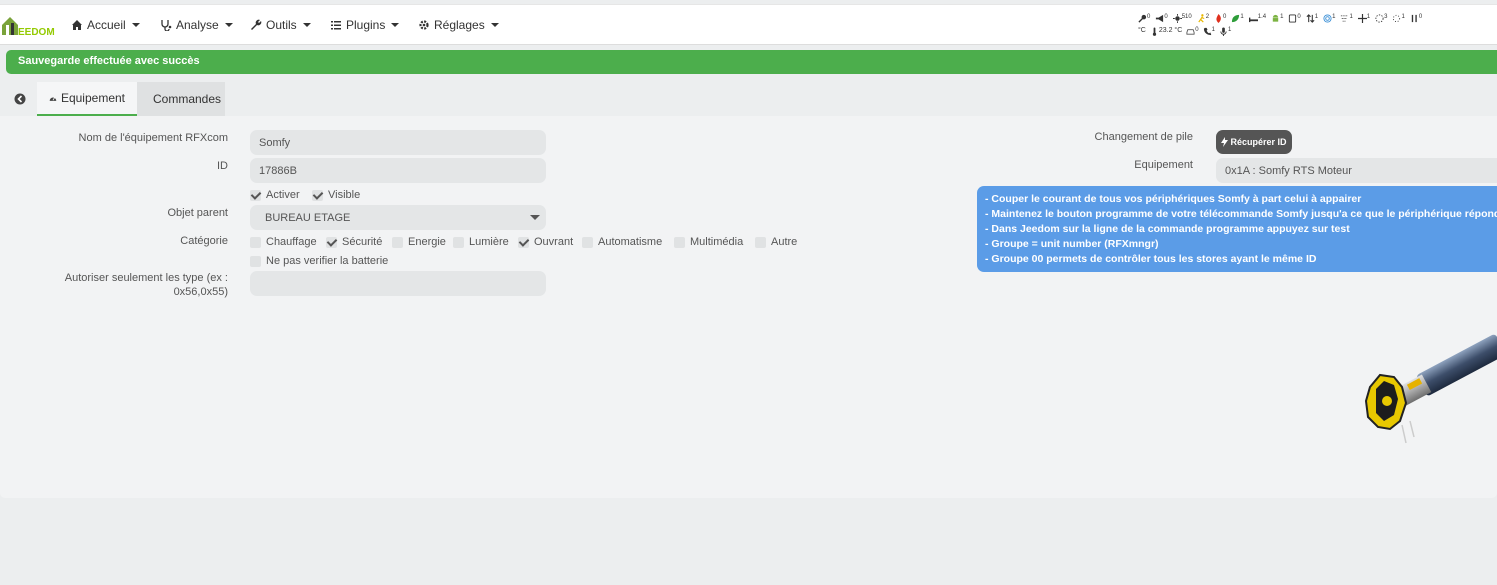 This screenshot has height=585, width=1497. What do you see at coordinates (398, 217) in the screenshot?
I see `parent-select: BUREAU ETAGE` at bounding box center [398, 217].